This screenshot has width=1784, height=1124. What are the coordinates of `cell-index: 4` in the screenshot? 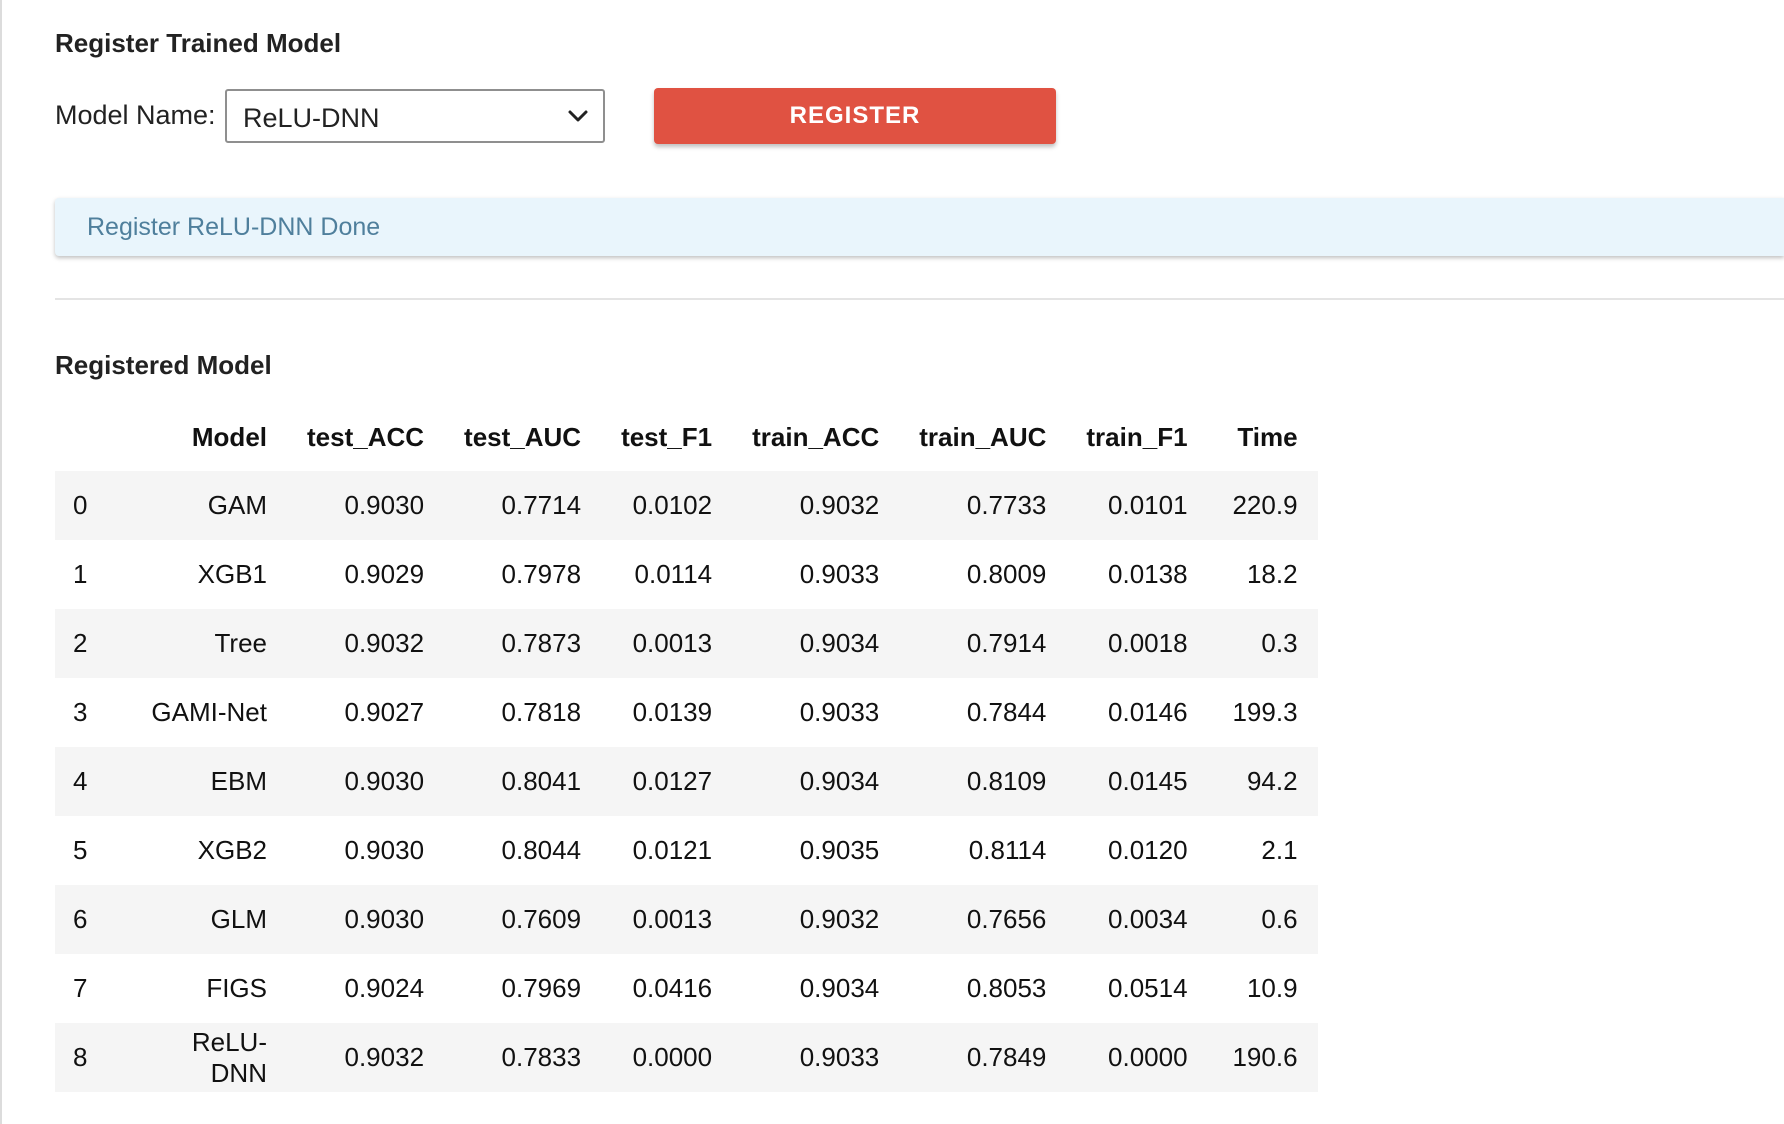 It's located at (80, 781).